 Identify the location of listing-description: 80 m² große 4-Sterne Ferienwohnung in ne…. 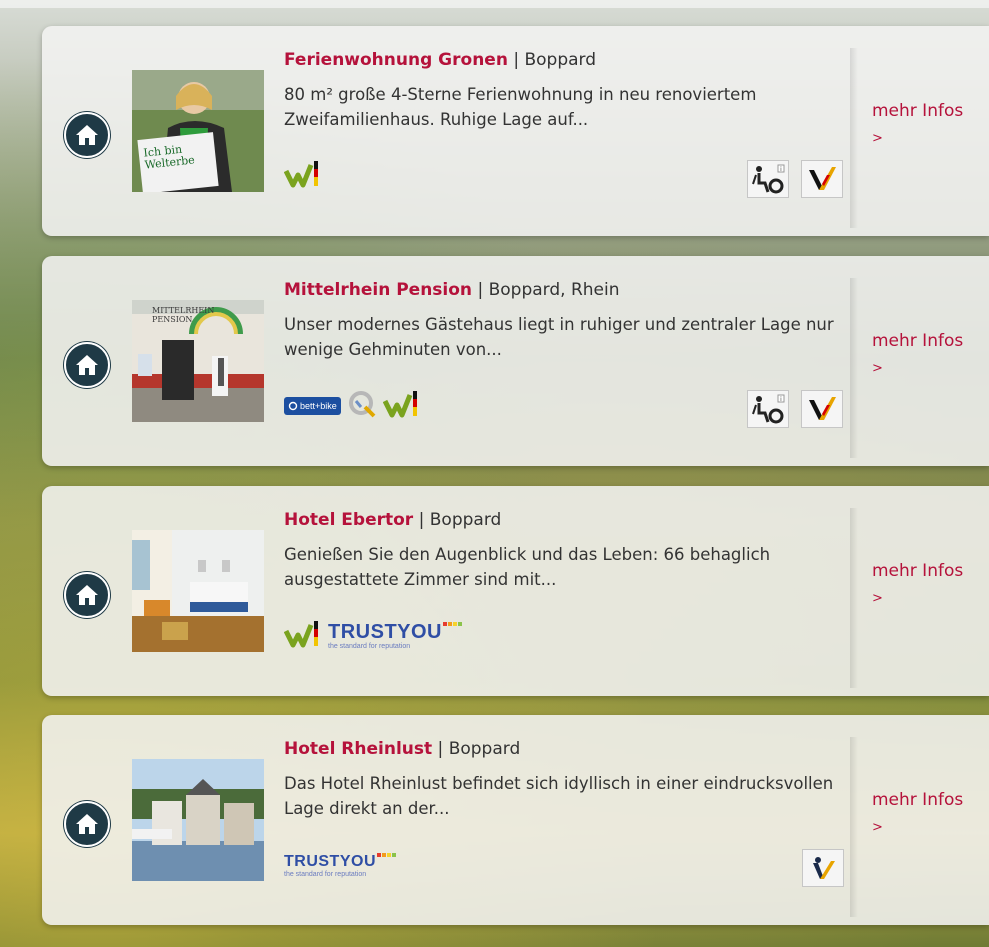
(520, 107).